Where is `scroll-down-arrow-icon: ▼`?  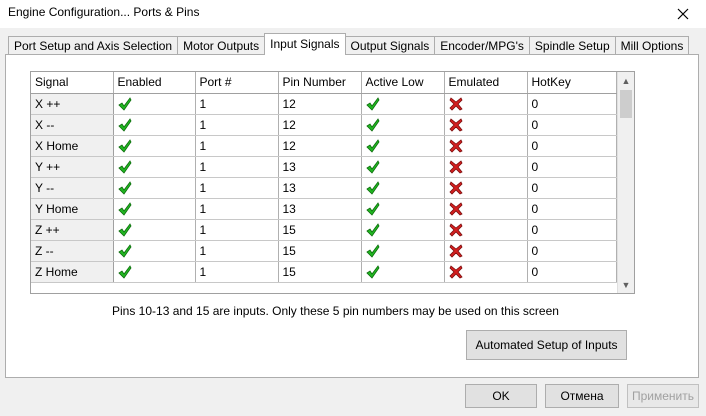
scroll-down-arrow-icon: ▼ is located at coordinates (626, 284).